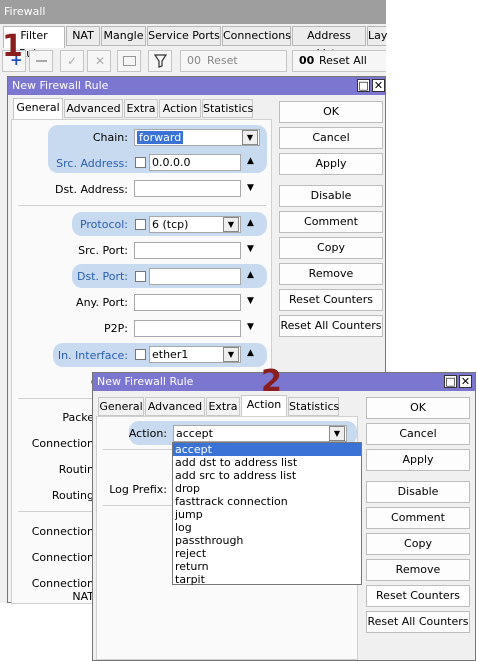 This screenshot has height=661, width=477. What do you see at coordinates (267, 475) in the screenshot?
I see `option-add-src-to-address-list: add src to address list` at bounding box center [267, 475].